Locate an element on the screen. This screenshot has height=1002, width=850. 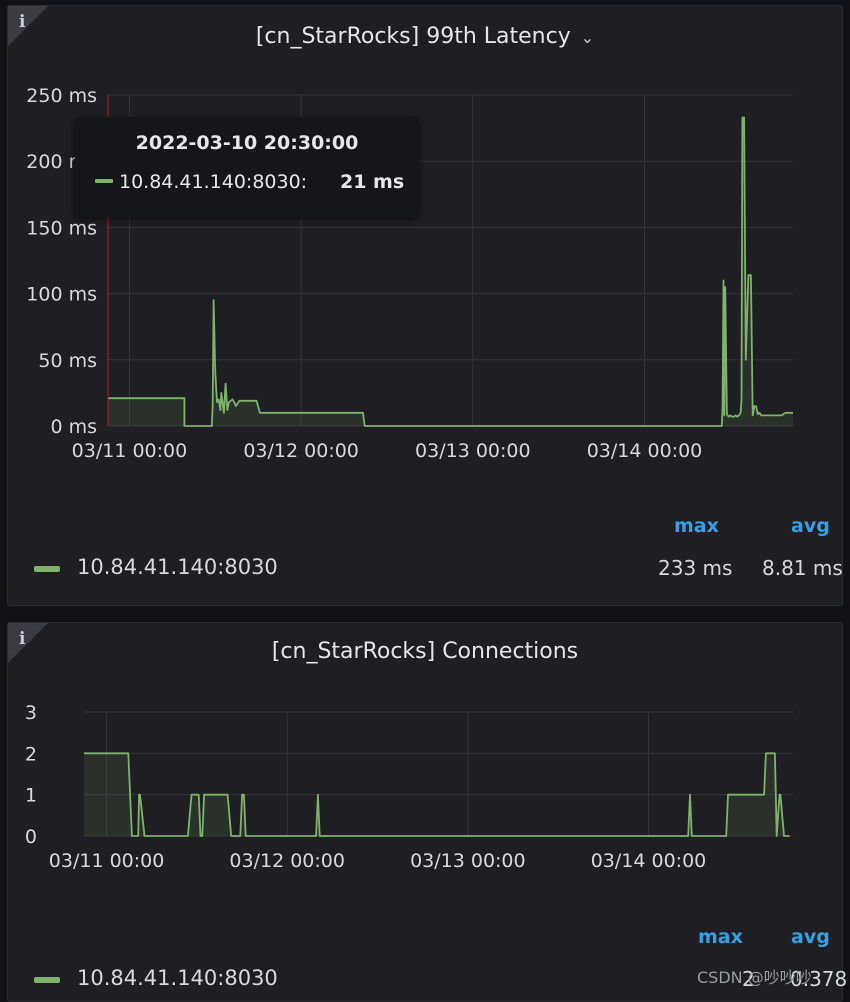
watermark: CSDN @吵吵吵 is located at coordinates (754, 977).